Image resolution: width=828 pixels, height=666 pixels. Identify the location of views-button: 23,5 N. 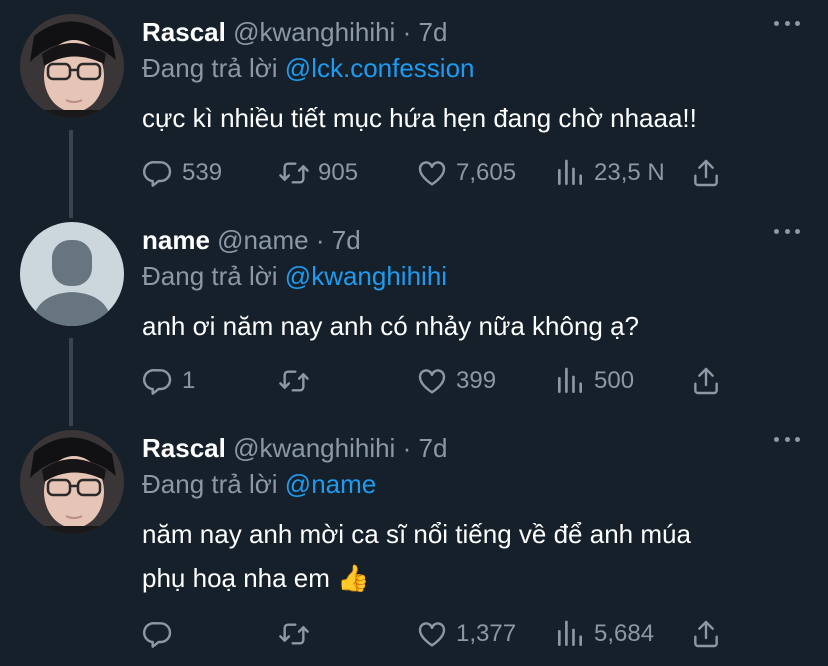
(609, 173).